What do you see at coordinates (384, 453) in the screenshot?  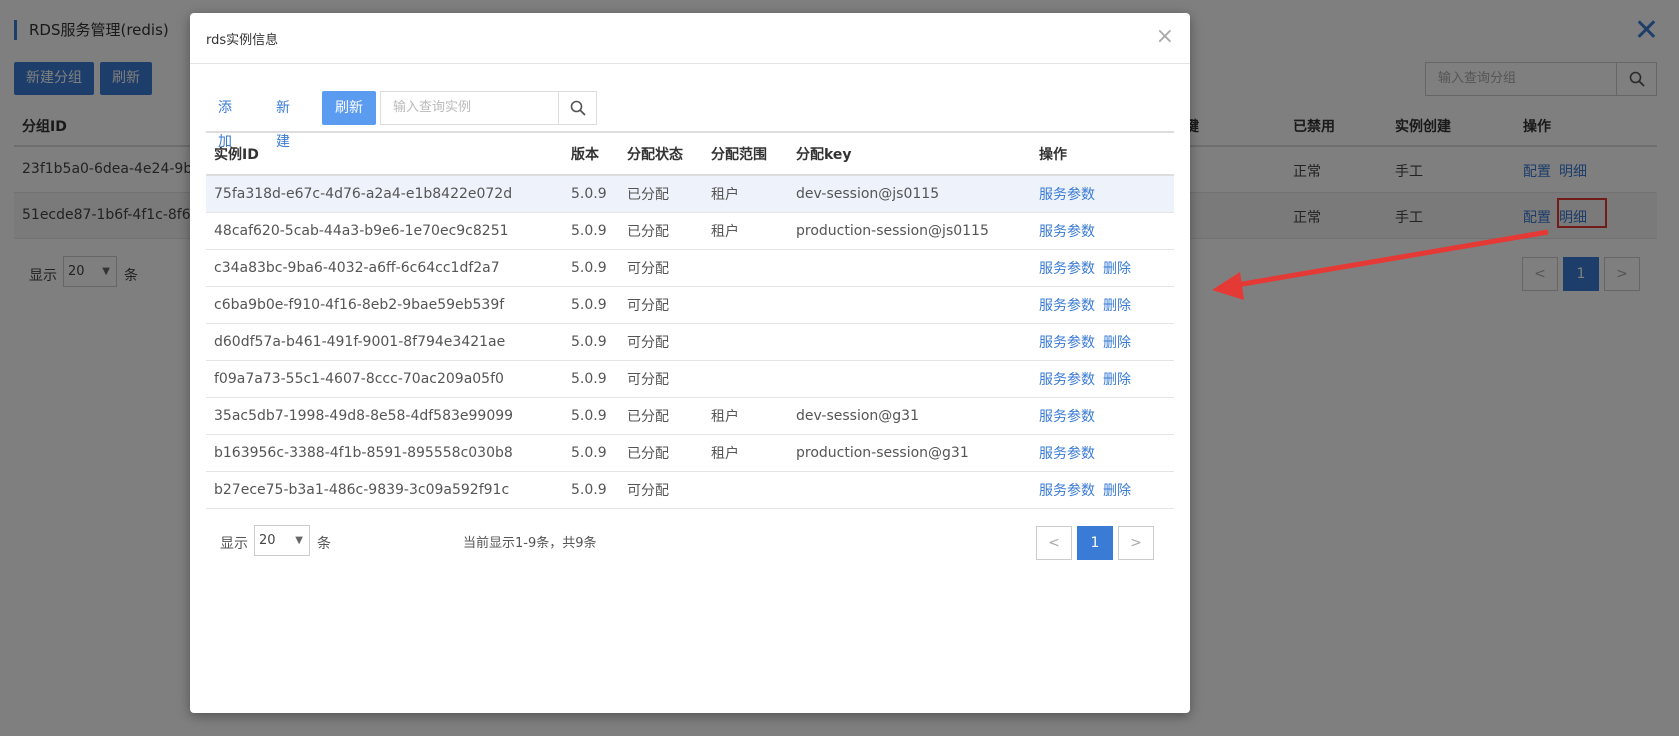 I see `instance-id-cell: b163956c-3388-4f1b-8591-895558c030b8` at bounding box center [384, 453].